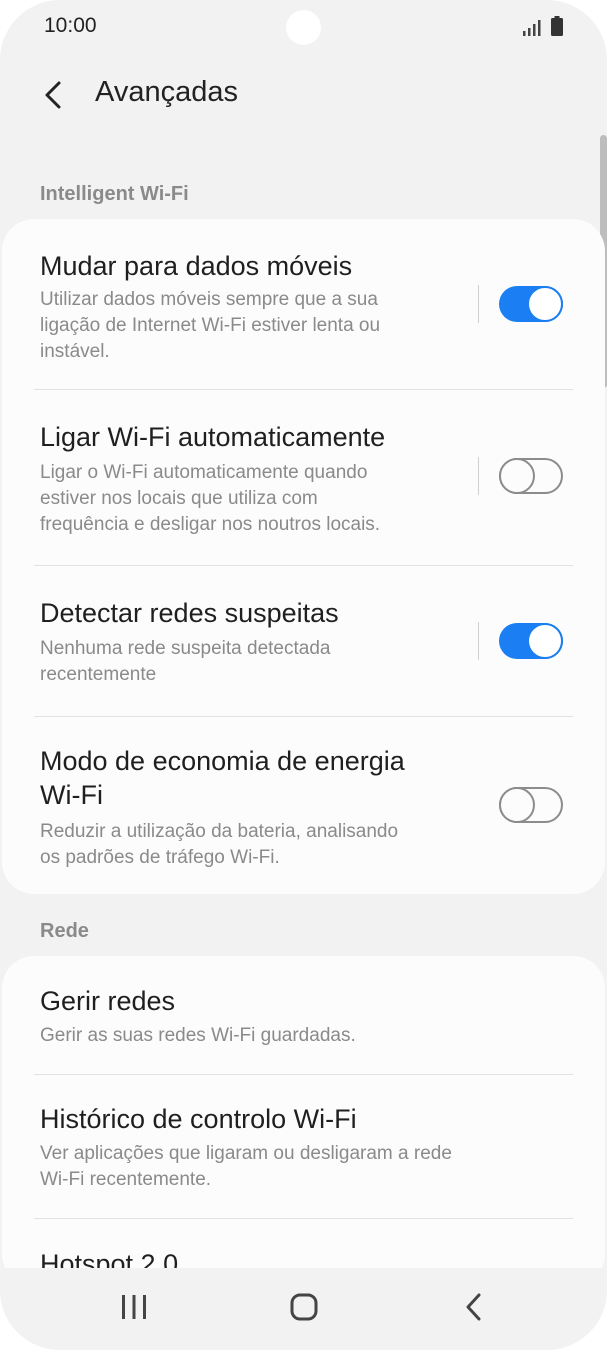 This screenshot has height=1350, width=607. What do you see at coordinates (108, 1001) in the screenshot?
I see `setting-title: Gerir redes` at bounding box center [108, 1001].